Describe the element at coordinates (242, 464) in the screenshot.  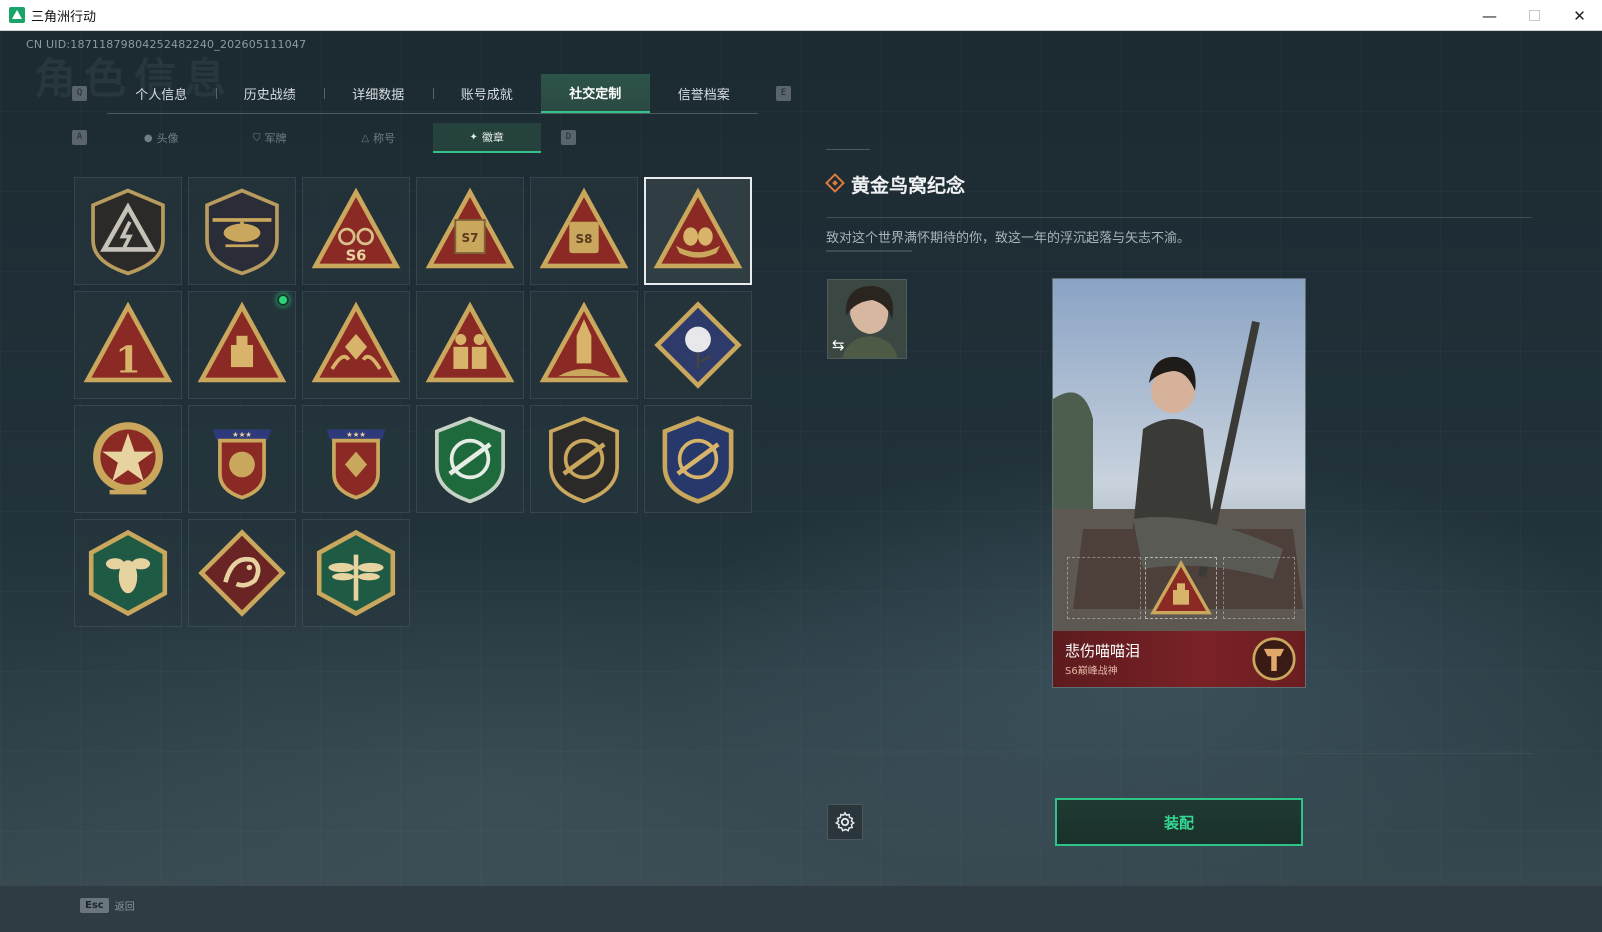
I see `wreath-crest-icon: ★★★` at that location.